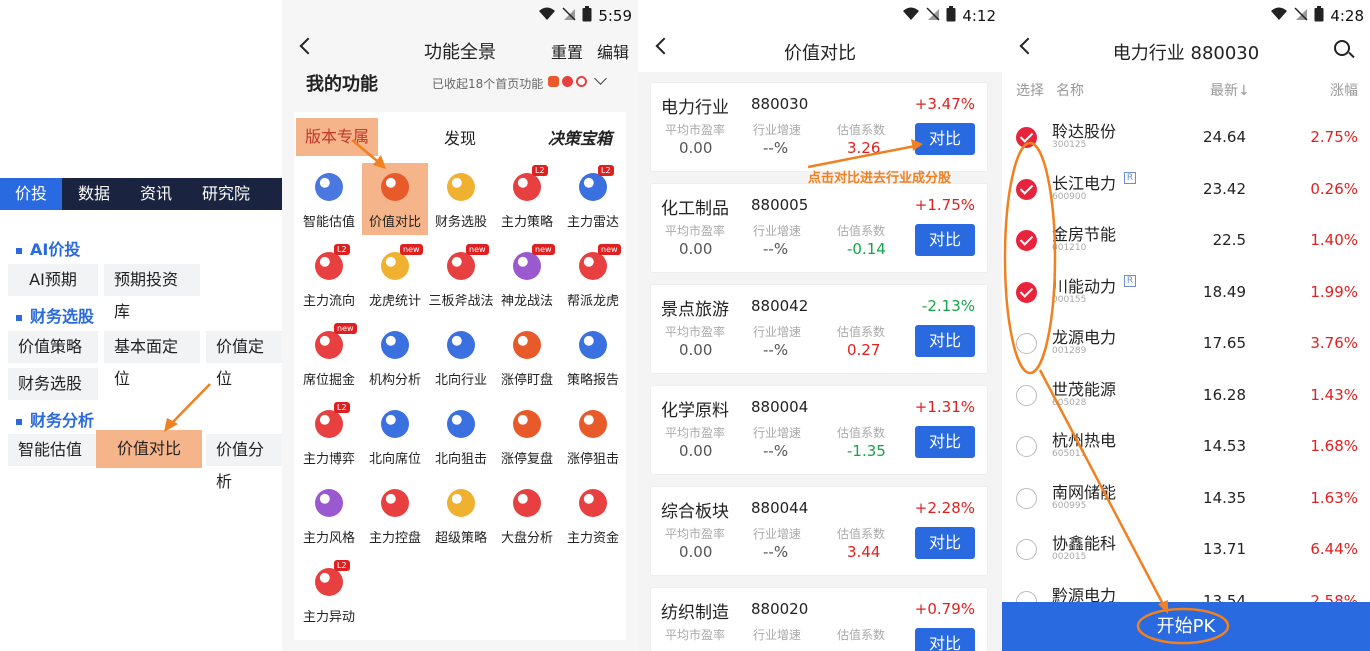 This screenshot has width=1370, height=651. What do you see at coordinates (613, 51) in the screenshot?
I see `edit-button: 编辑` at bounding box center [613, 51].